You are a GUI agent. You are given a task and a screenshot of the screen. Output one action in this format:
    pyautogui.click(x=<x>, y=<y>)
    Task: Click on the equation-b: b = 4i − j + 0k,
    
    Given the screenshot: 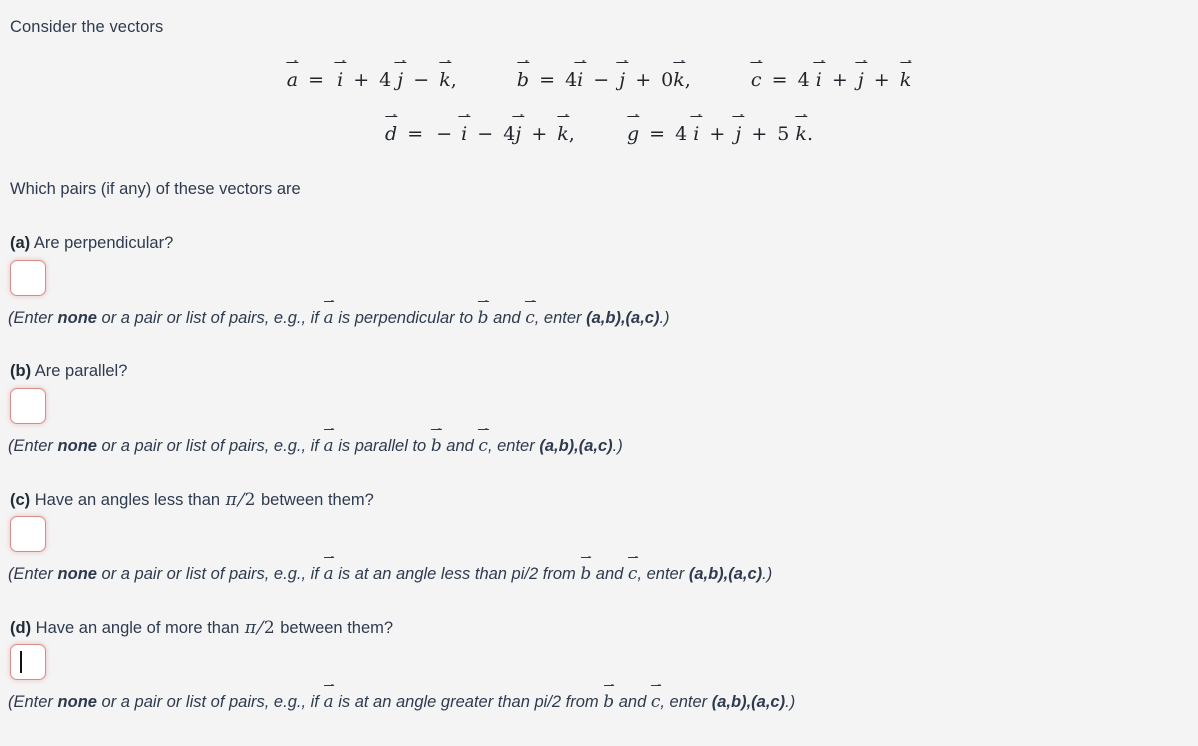 What is the action you would take?
    pyautogui.click(x=604, y=79)
    